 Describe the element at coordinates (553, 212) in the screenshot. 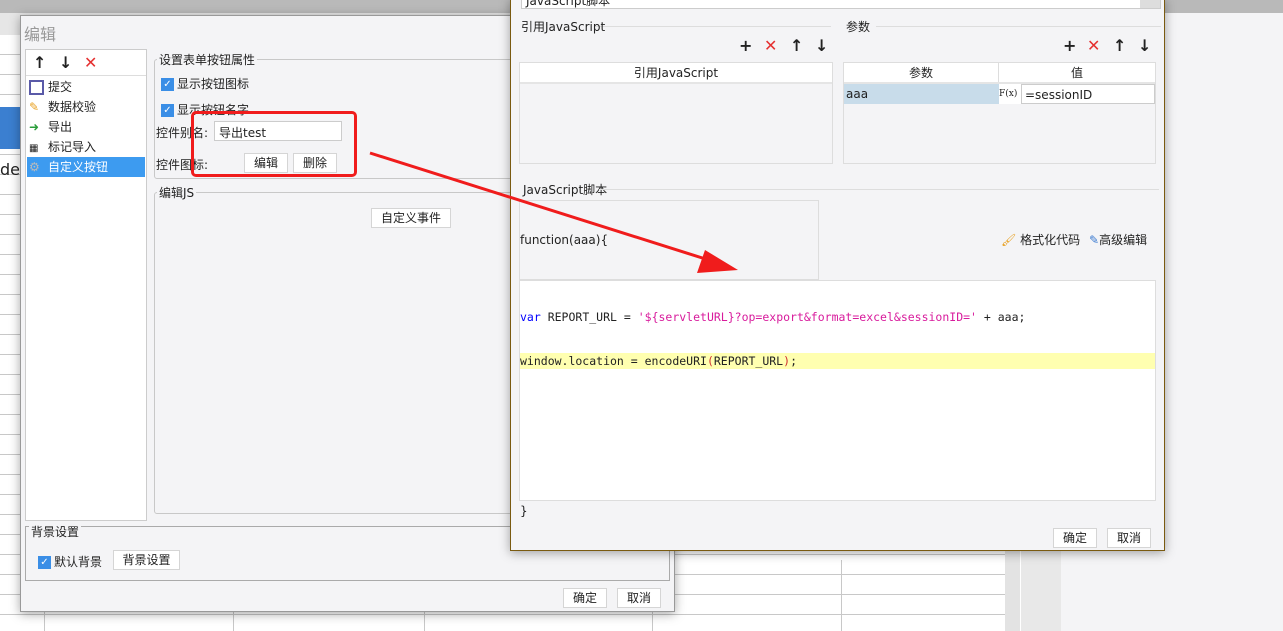

I see `annotation-arrow` at that location.